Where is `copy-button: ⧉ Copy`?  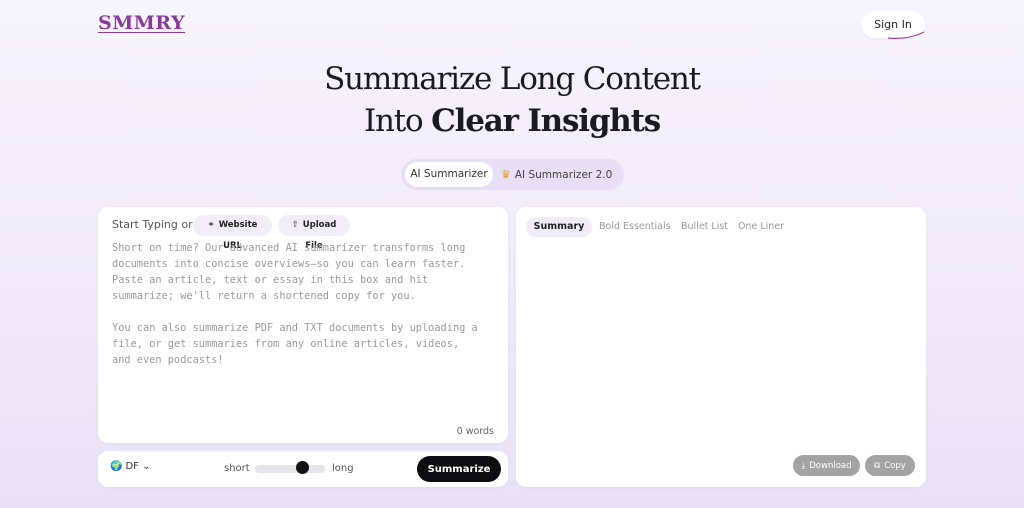 copy-button: ⧉ Copy is located at coordinates (890, 465).